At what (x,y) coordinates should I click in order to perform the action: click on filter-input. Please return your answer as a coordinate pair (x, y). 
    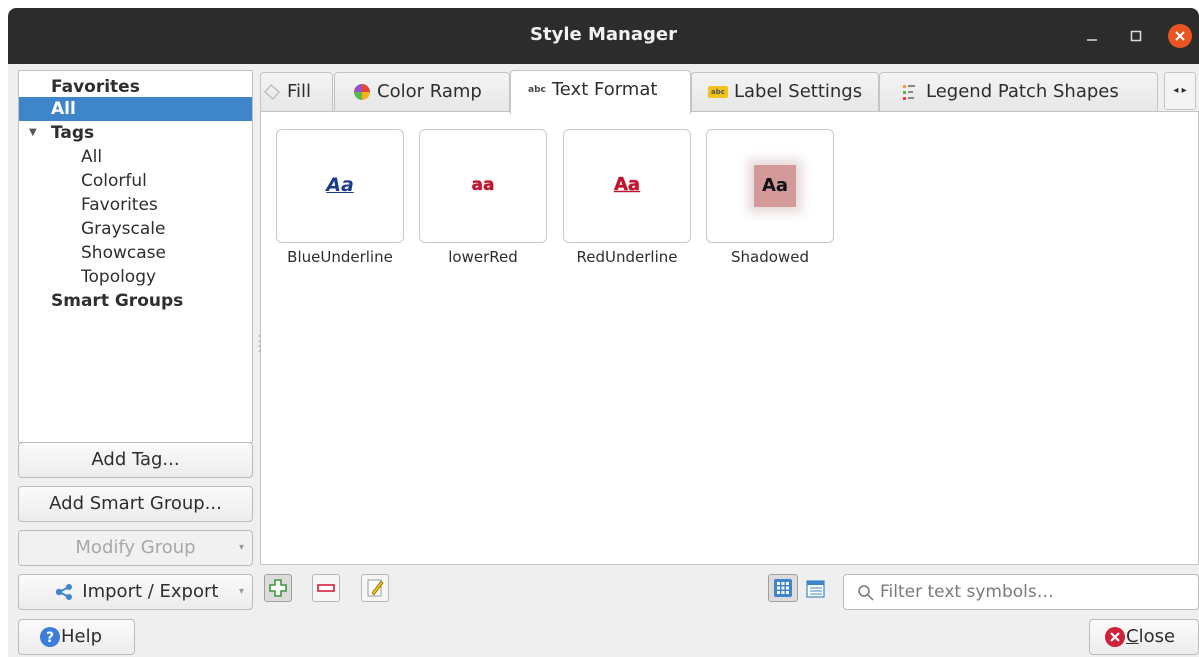
    Looking at the image, I should click on (1030, 592).